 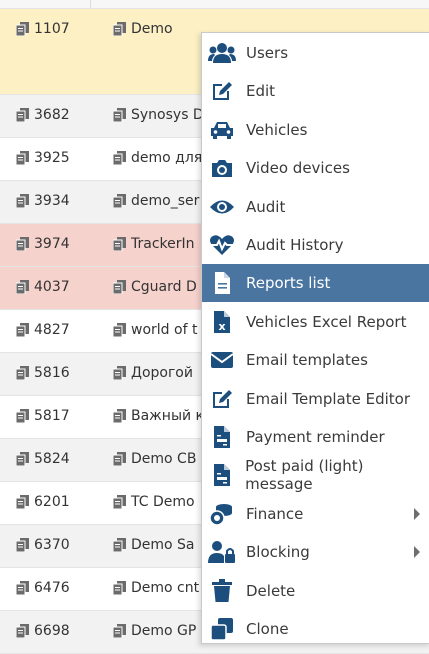 I want to click on name-cell: Cguard D, so click(x=155, y=287).